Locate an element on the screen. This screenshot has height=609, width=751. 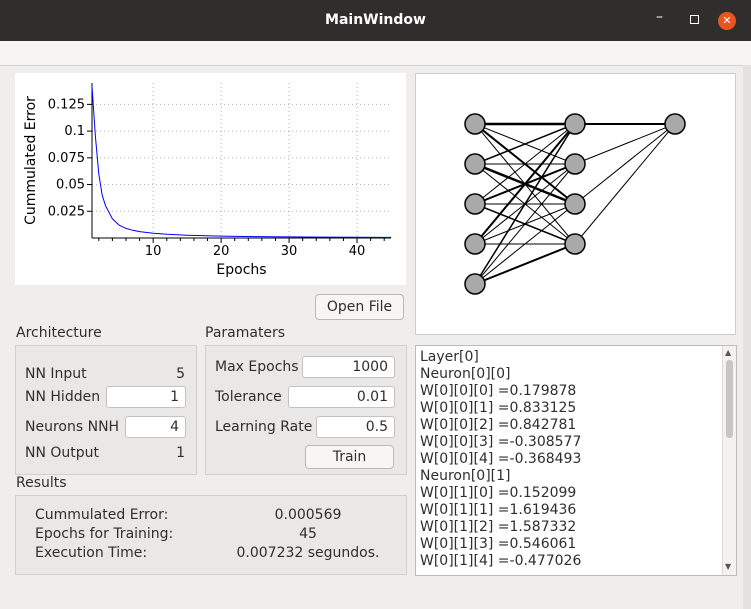
nn-input-label: NN Input is located at coordinates (56, 374).